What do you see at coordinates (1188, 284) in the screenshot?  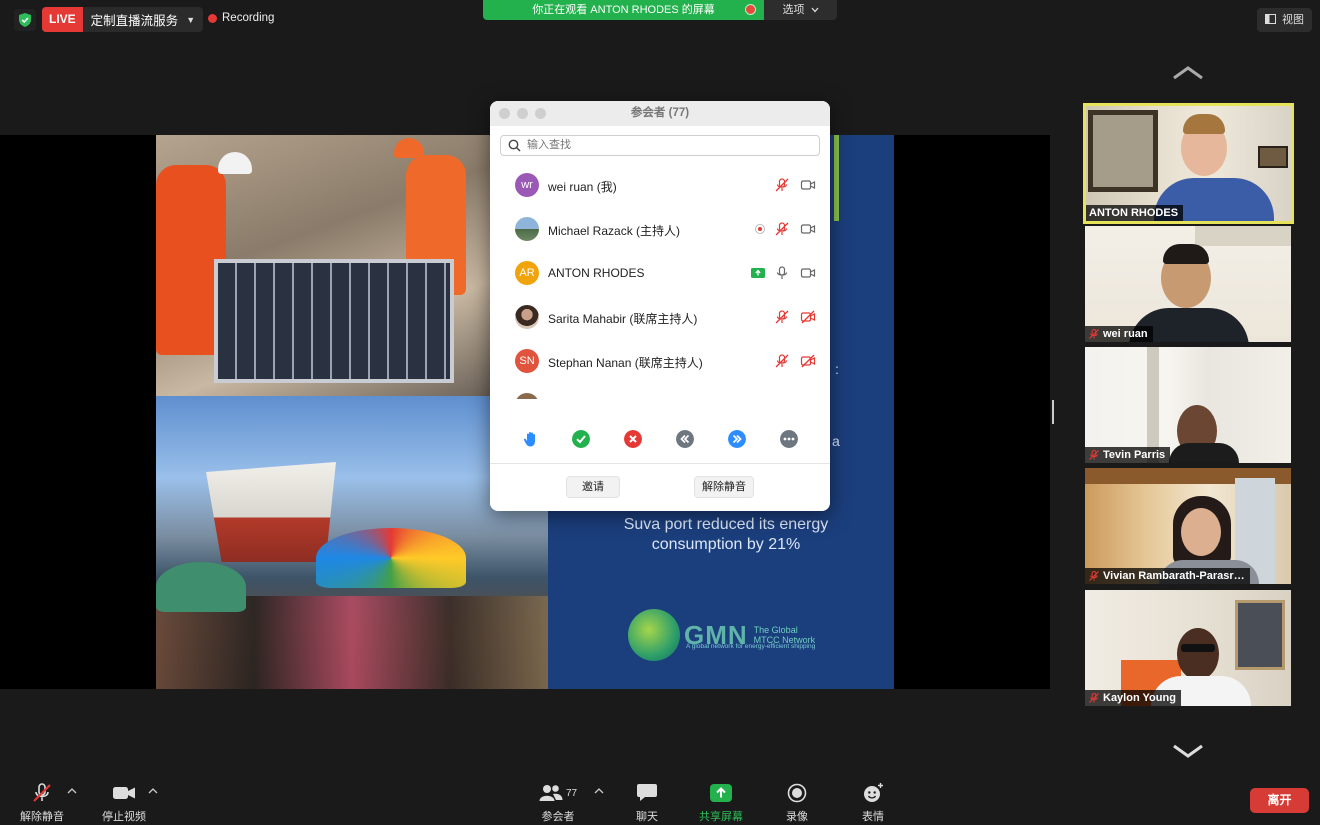 I see `video-tile: wei ruan` at bounding box center [1188, 284].